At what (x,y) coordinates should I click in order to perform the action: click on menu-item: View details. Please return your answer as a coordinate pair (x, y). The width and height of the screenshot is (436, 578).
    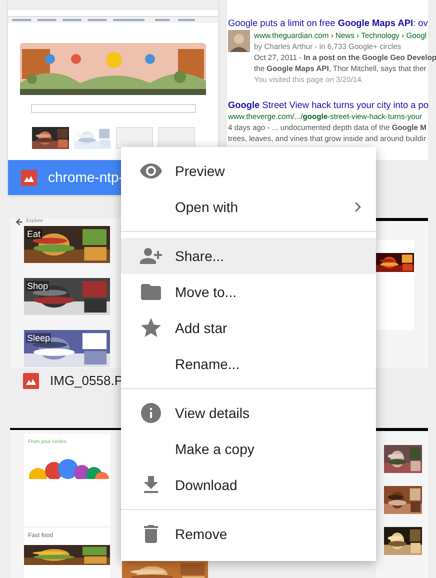
    Looking at the image, I should click on (248, 413).